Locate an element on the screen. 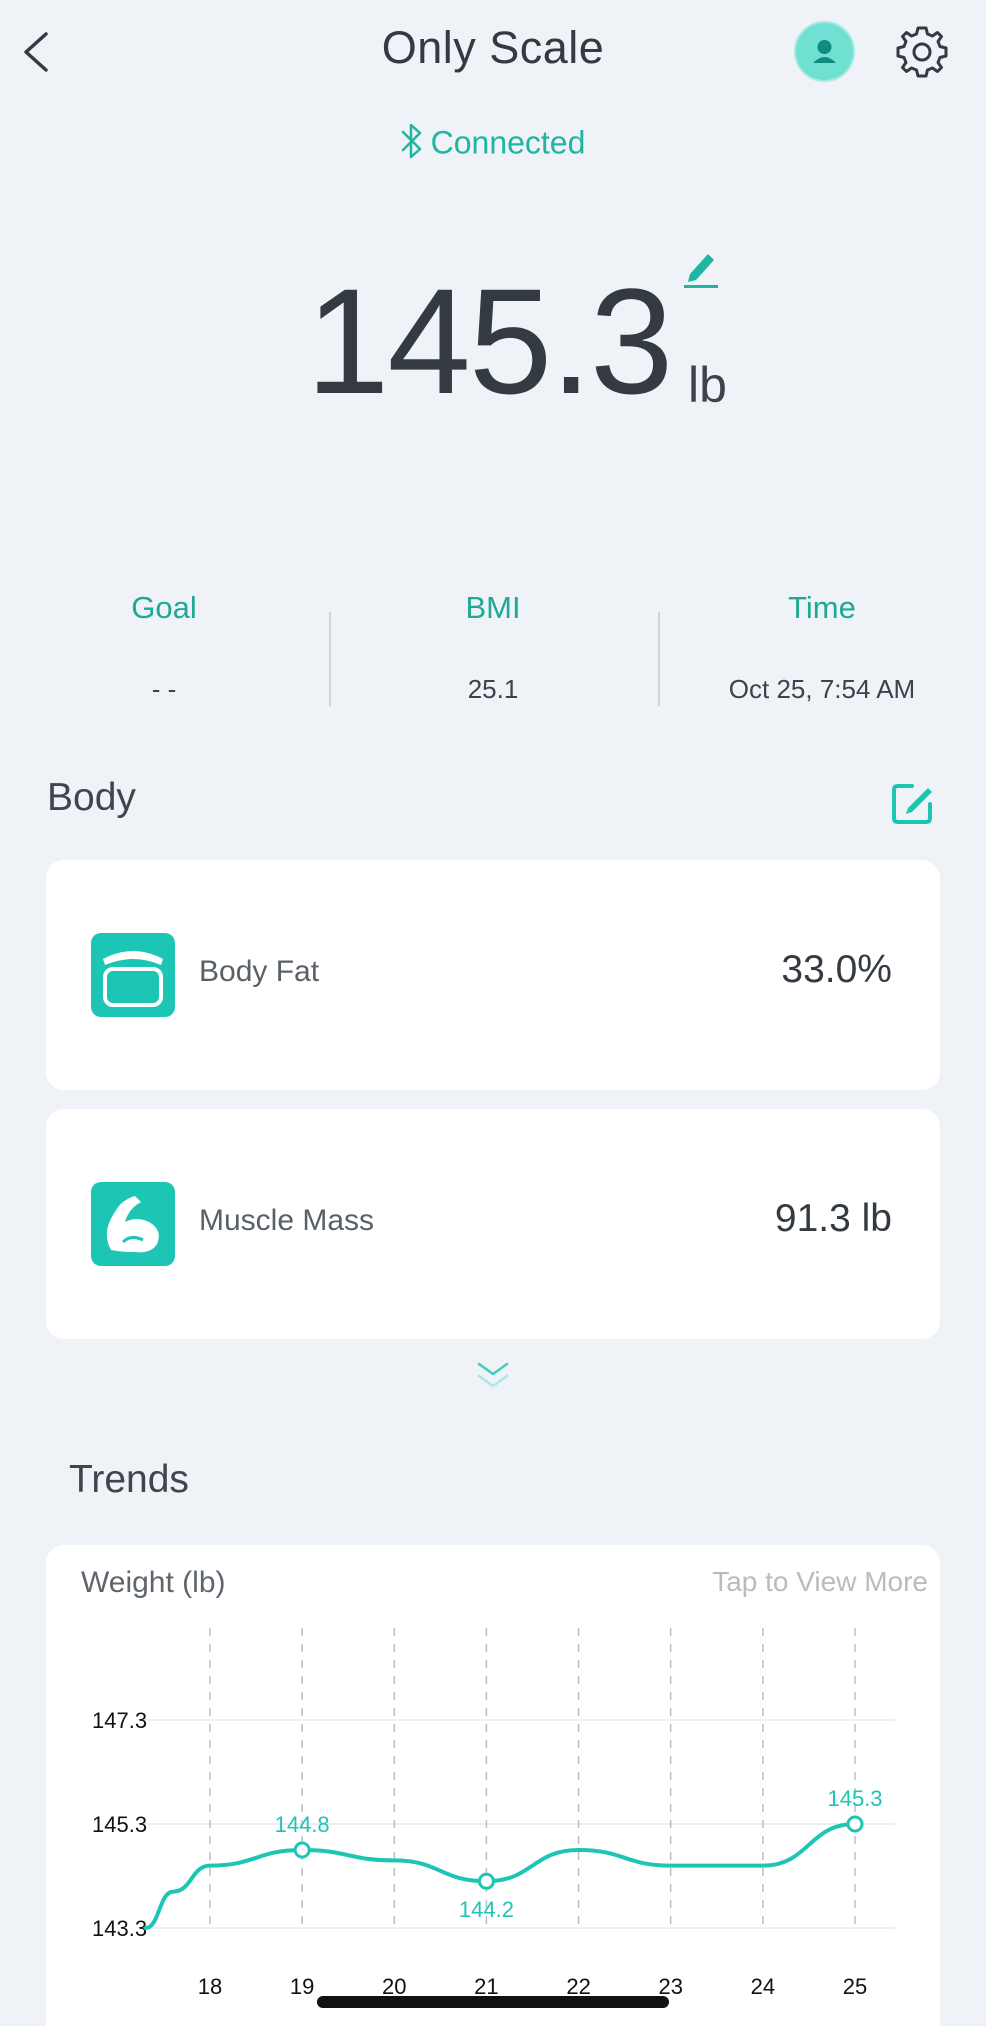  expand-button is located at coordinates (493, 1376).